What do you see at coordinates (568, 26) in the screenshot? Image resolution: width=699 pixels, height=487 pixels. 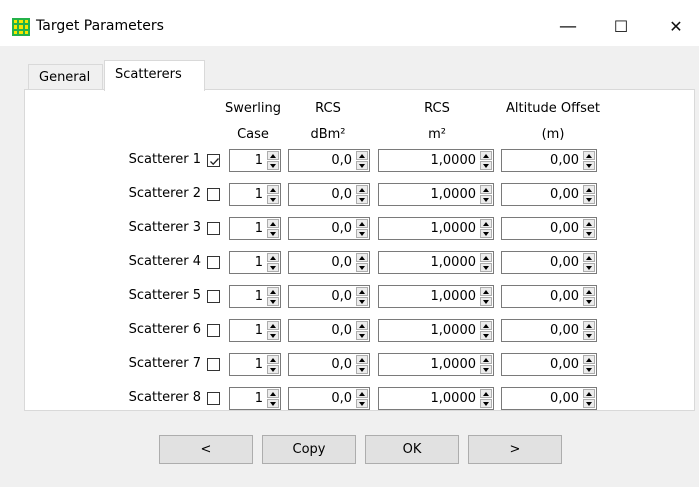 I see `minimize-button: —` at bounding box center [568, 26].